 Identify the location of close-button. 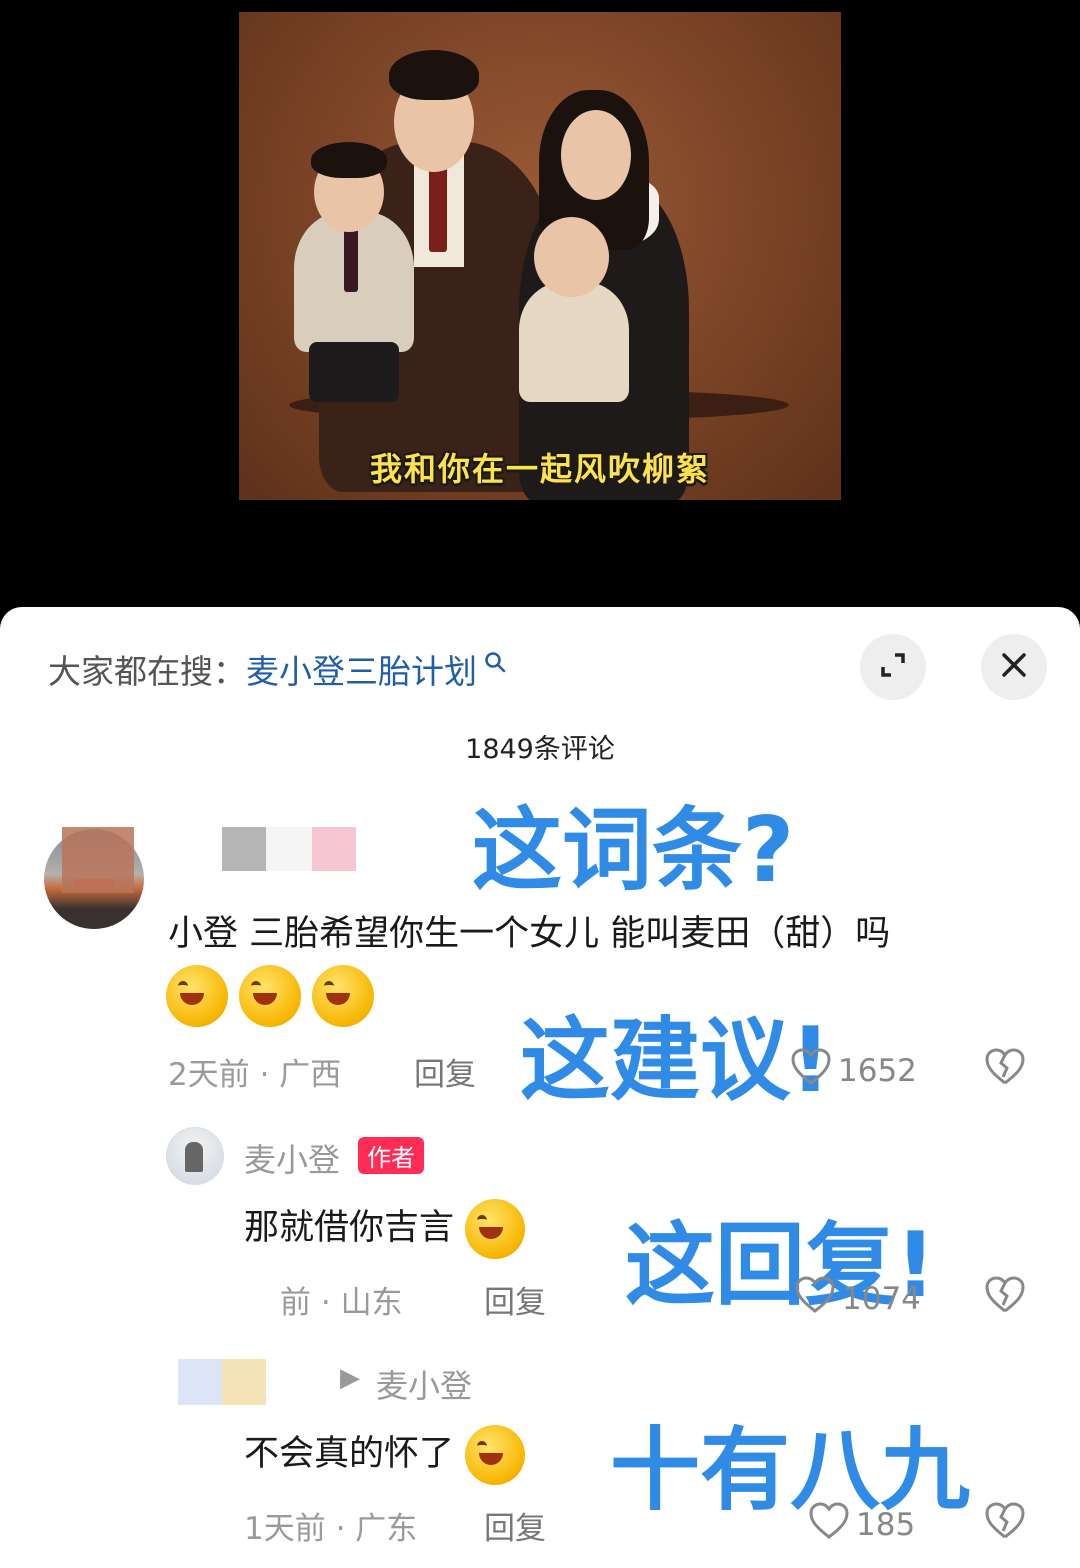
(1014, 667).